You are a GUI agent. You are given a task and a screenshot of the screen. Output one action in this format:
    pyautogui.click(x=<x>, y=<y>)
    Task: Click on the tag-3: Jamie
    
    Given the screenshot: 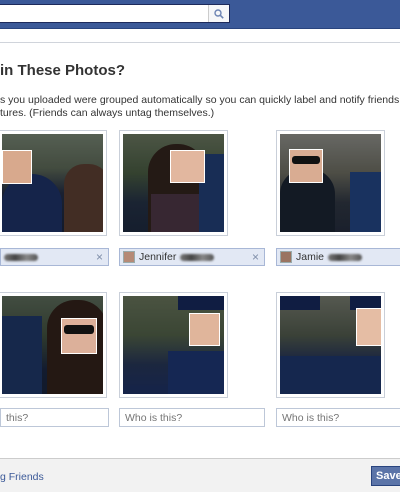 What is the action you would take?
    pyautogui.click(x=338, y=257)
    